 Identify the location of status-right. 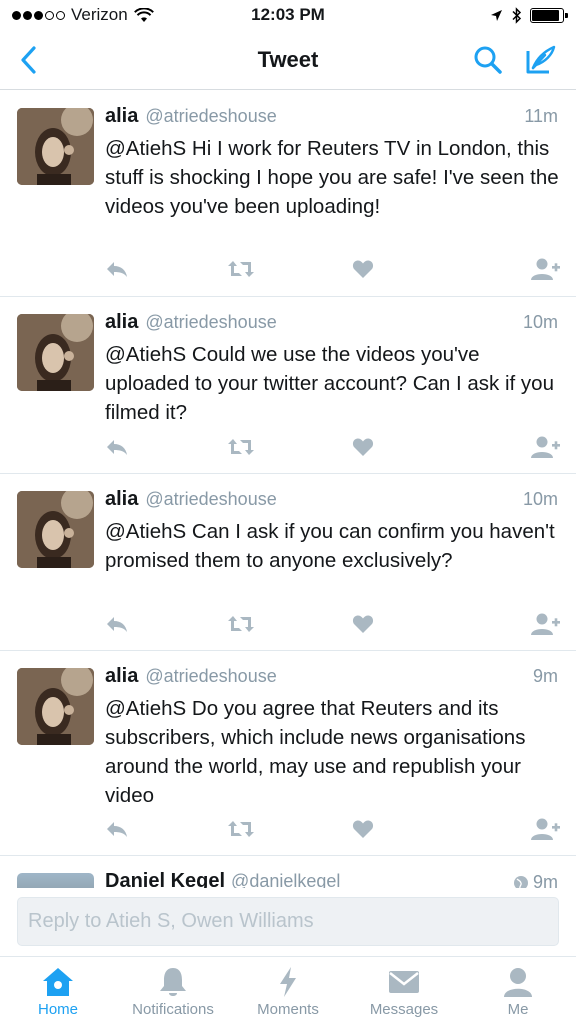
(529, 15).